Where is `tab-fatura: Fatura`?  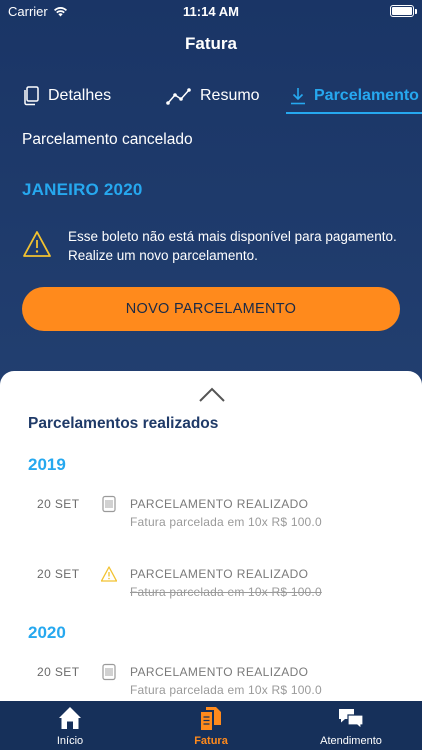 tab-fatura: Fatura is located at coordinates (211, 725).